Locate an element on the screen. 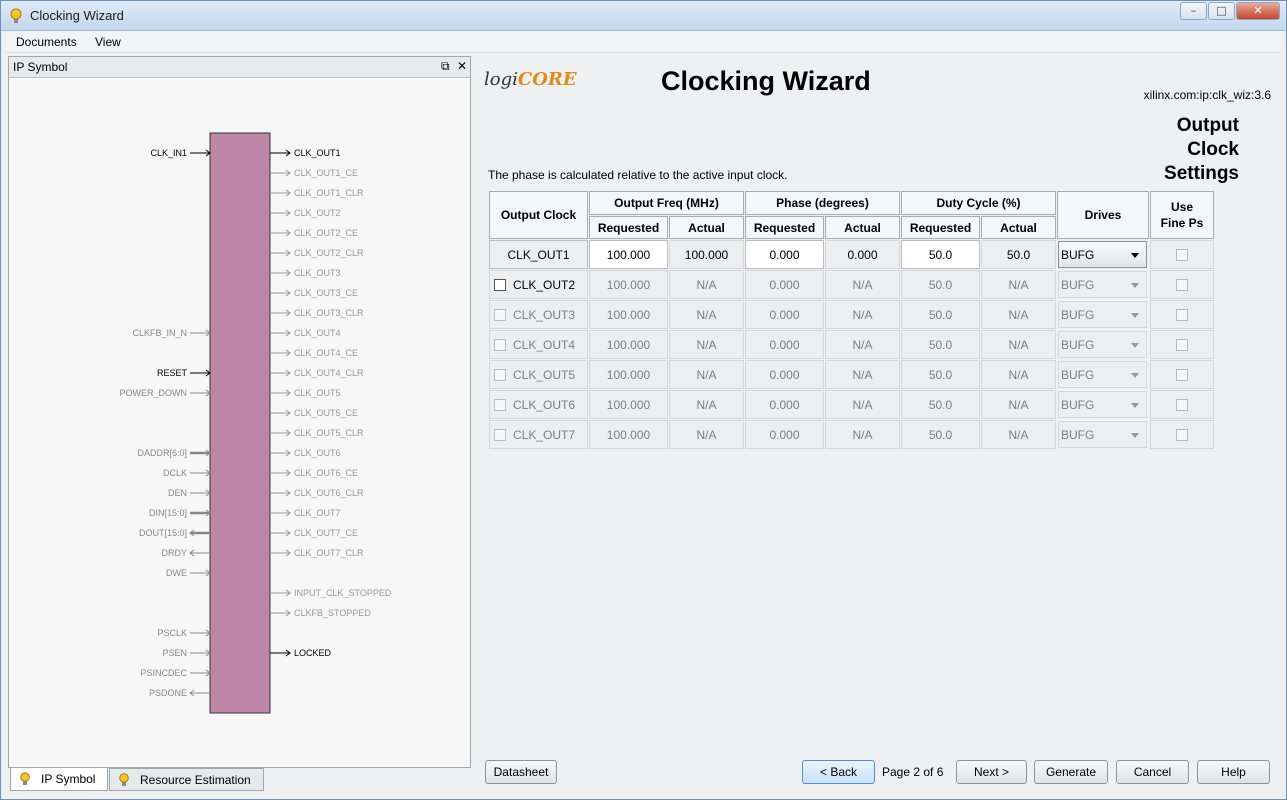 The width and height of the screenshot is (1287, 800). output-pin: INPUT_CLK_STOPPED is located at coordinates (331, 593).